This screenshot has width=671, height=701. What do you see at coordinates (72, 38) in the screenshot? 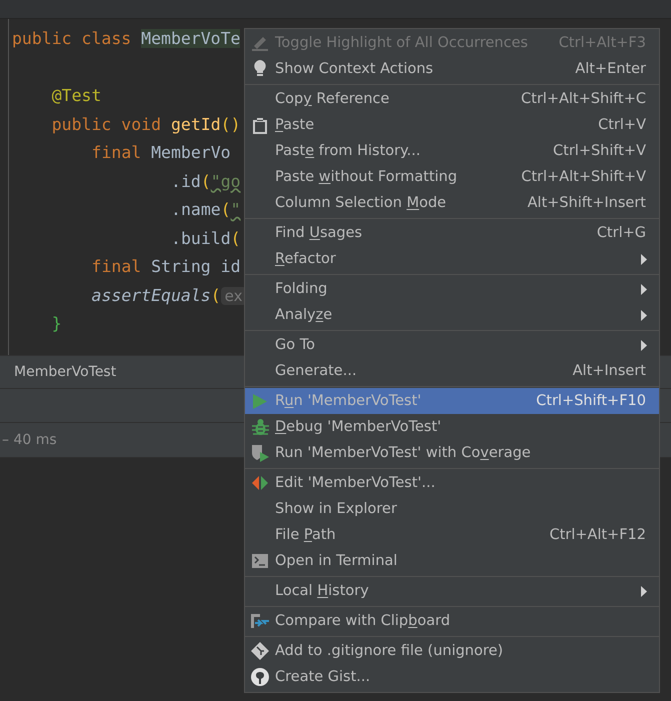
I see `code-token: public class` at bounding box center [72, 38].